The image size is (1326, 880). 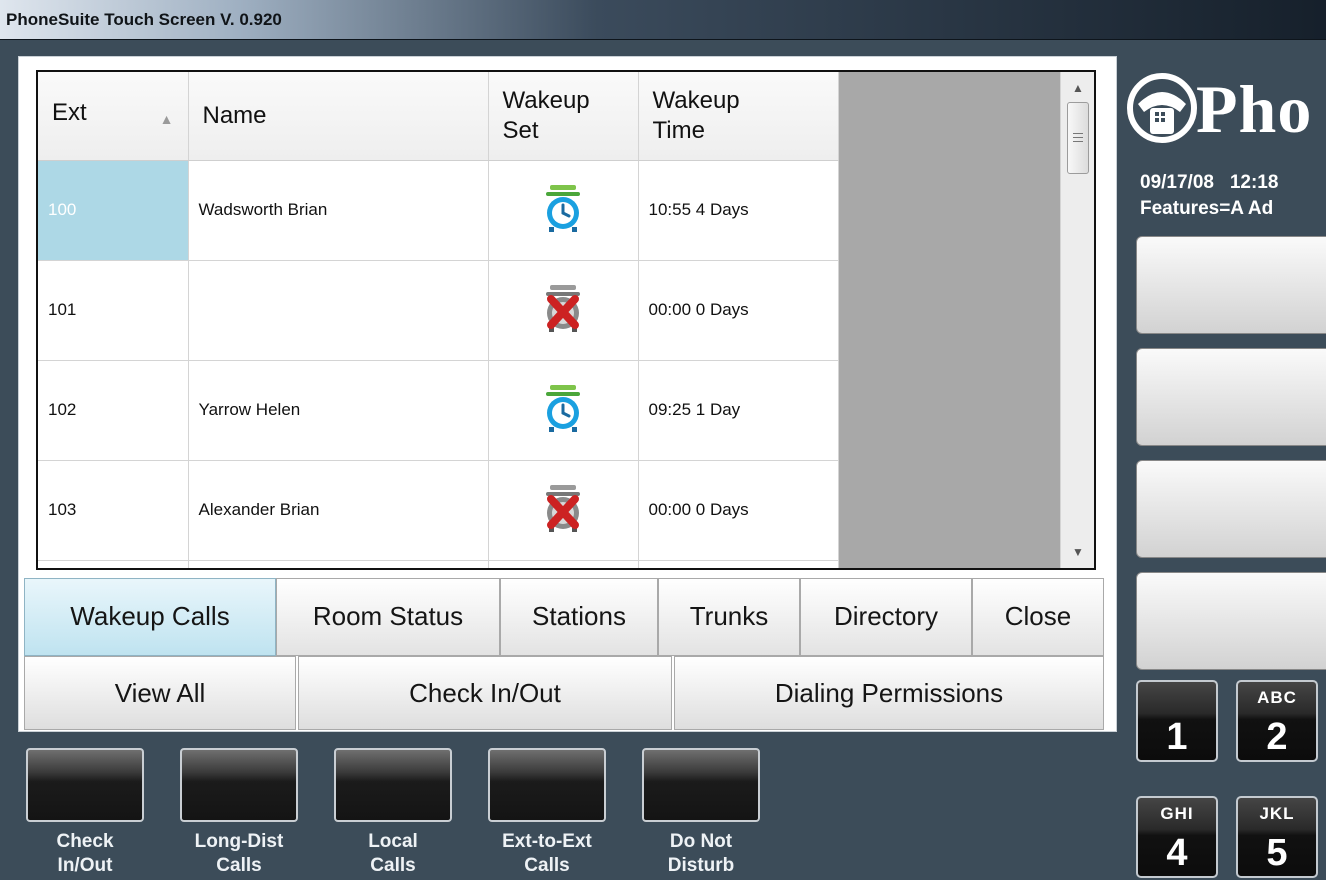 I want to click on tab-directory: Directory, so click(x=886, y=617).